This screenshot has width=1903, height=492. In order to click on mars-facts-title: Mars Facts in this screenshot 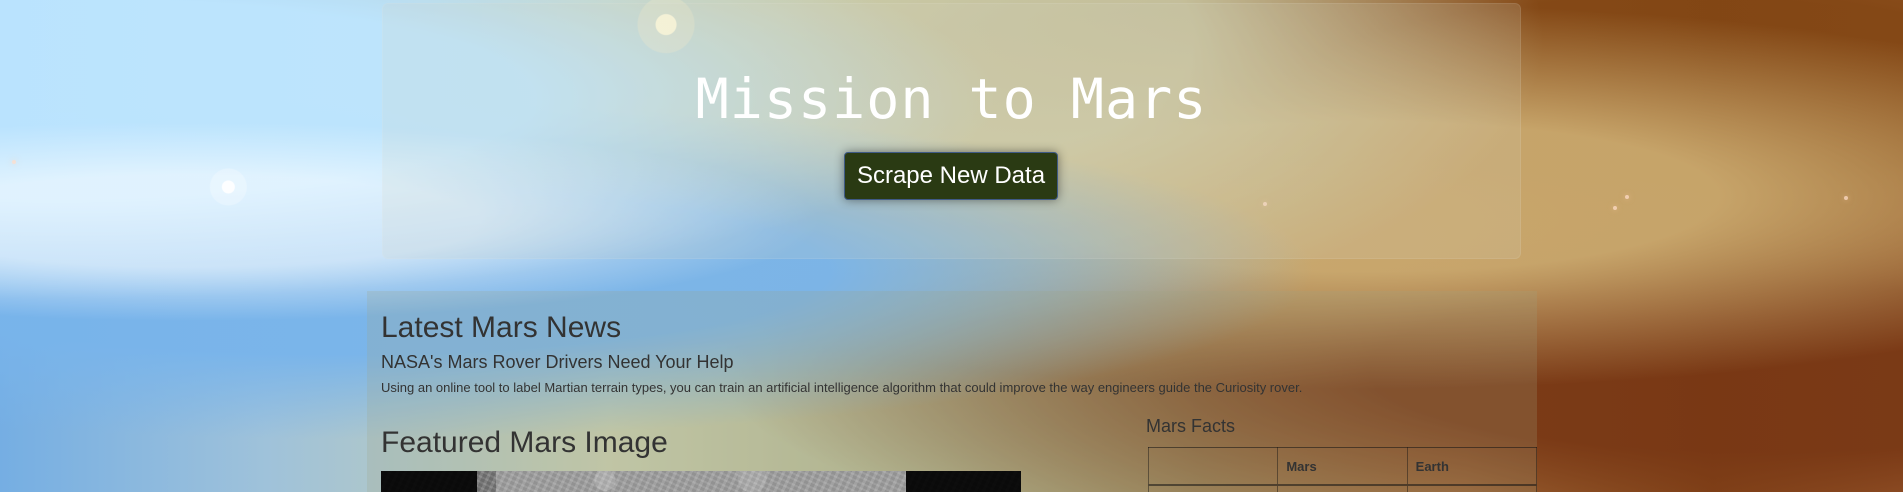, I will do `click(1191, 426)`.